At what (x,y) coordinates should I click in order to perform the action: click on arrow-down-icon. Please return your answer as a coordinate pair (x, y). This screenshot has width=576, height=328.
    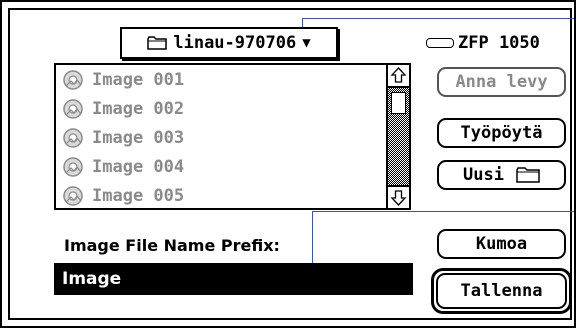
    Looking at the image, I should click on (398, 198).